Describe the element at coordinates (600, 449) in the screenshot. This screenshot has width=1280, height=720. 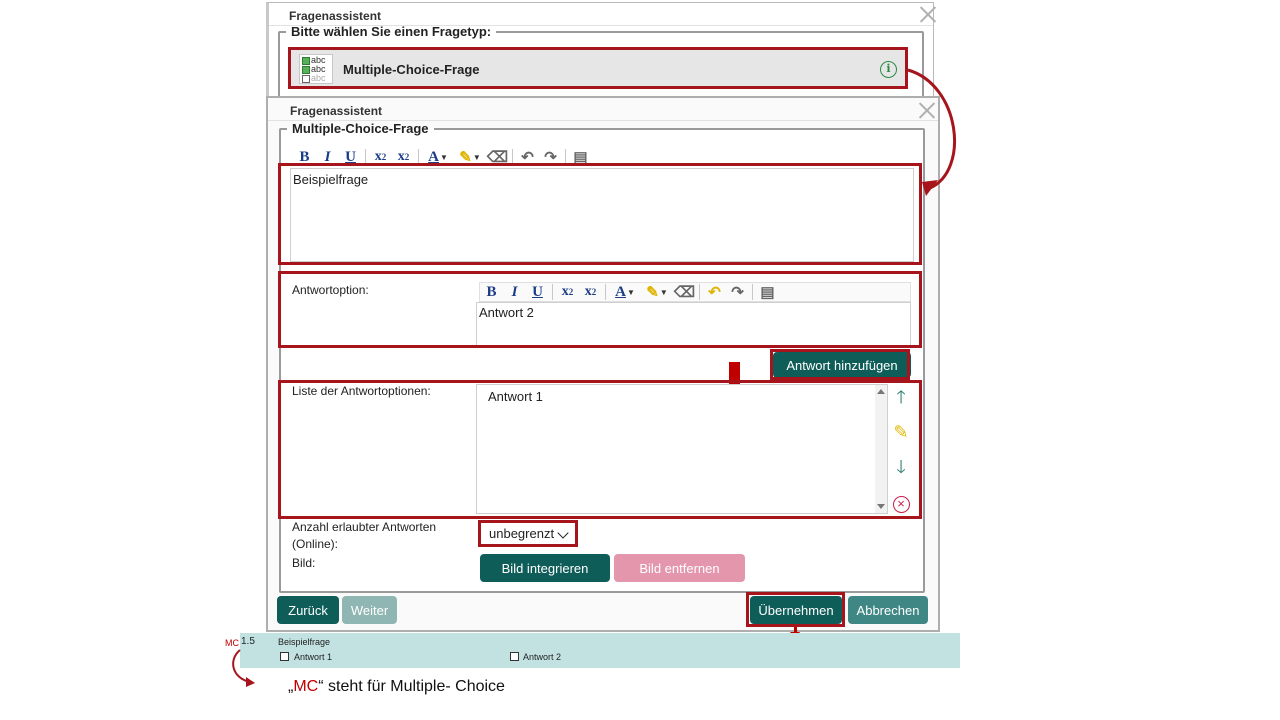
I see `answer-list-highlight` at that location.